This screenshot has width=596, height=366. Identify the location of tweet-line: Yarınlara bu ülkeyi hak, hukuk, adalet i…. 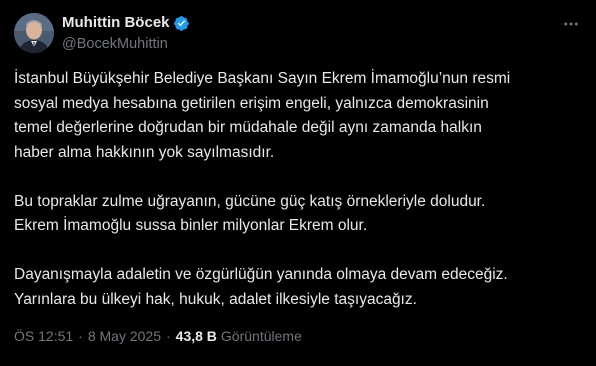
(215, 299).